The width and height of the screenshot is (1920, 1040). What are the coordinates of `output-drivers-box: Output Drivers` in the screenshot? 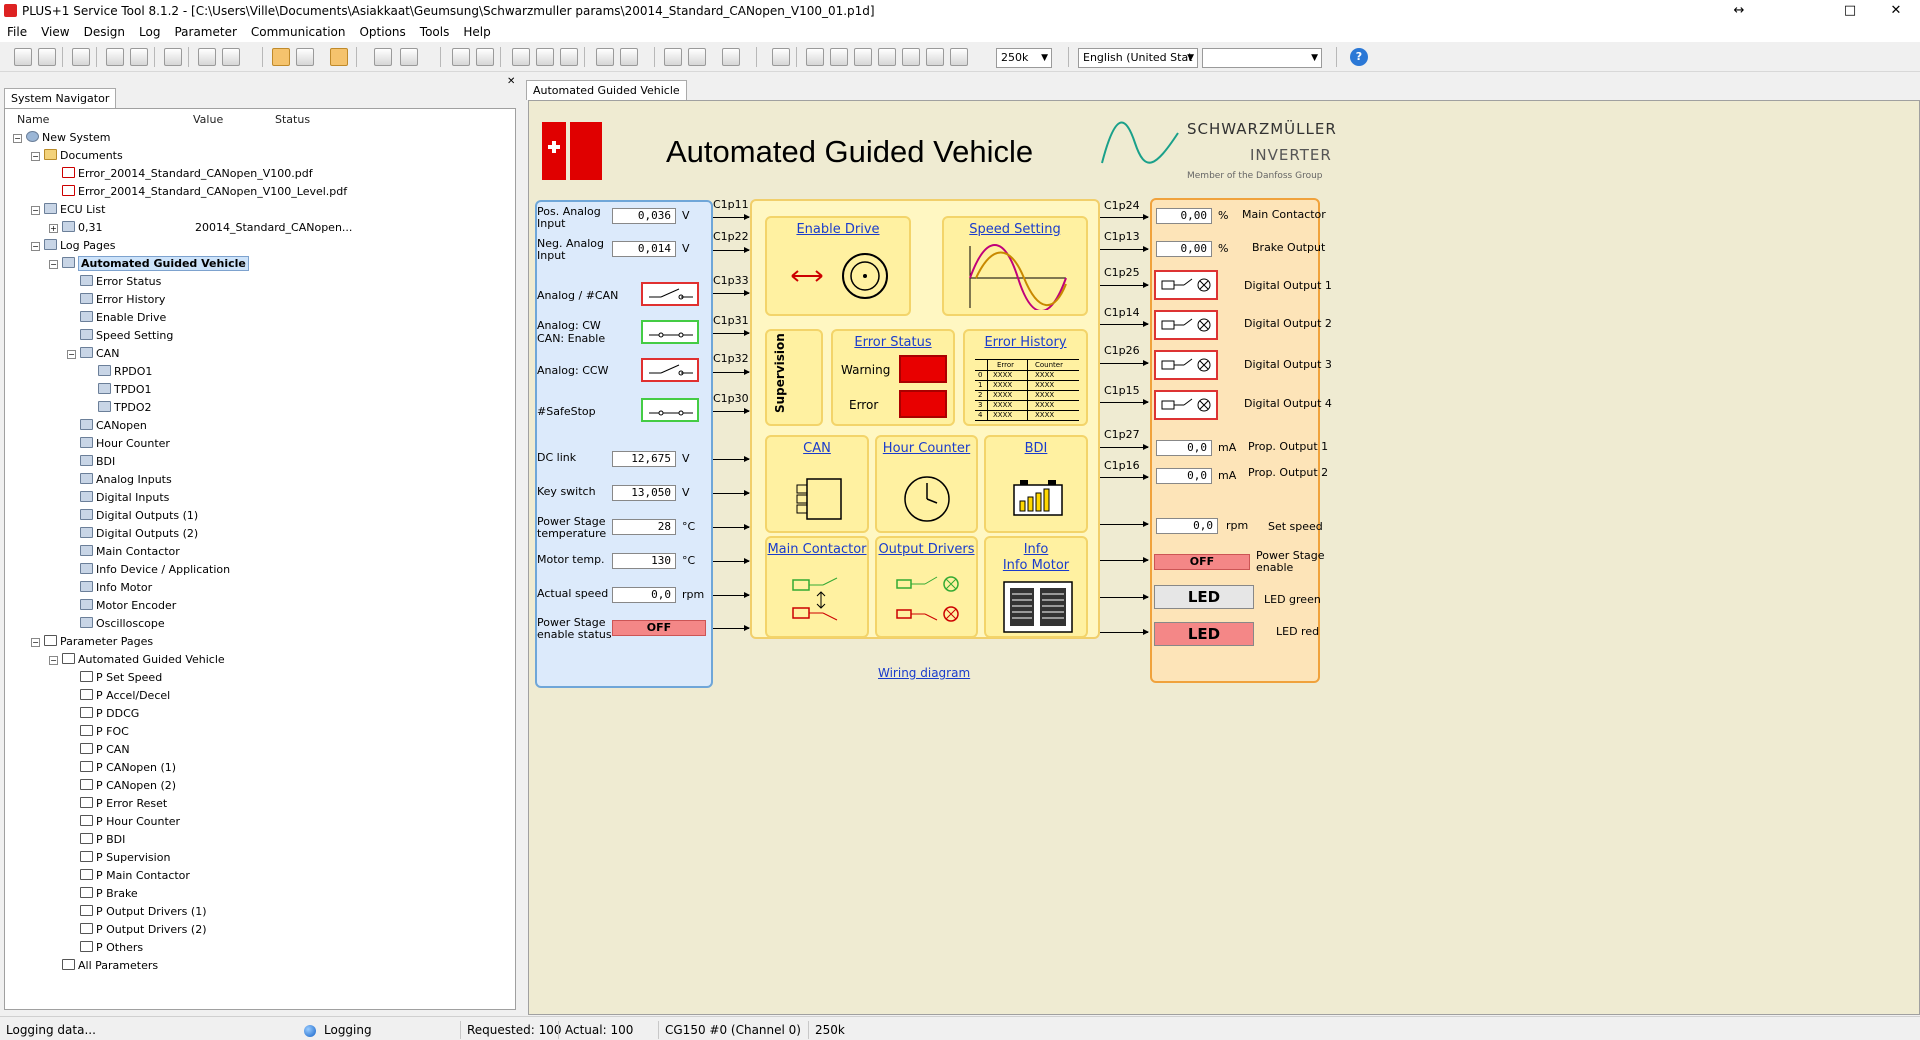 It's located at (926, 587).